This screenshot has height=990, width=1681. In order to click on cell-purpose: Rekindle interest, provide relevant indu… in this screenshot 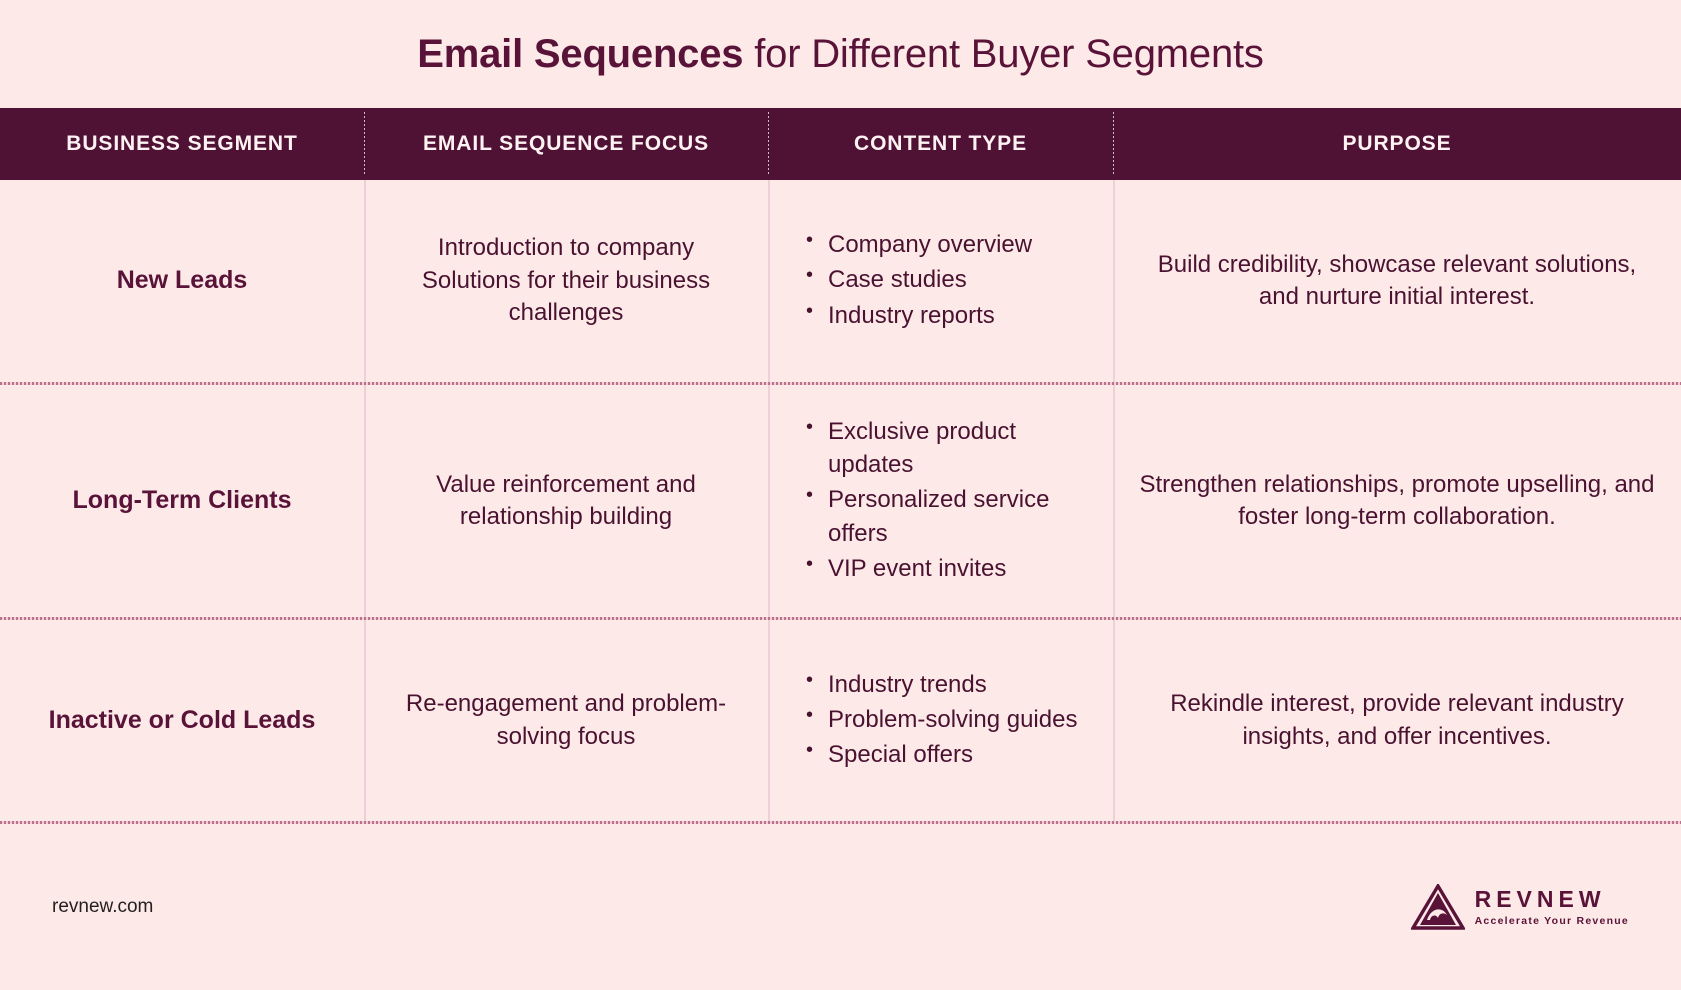, I will do `click(1397, 720)`.